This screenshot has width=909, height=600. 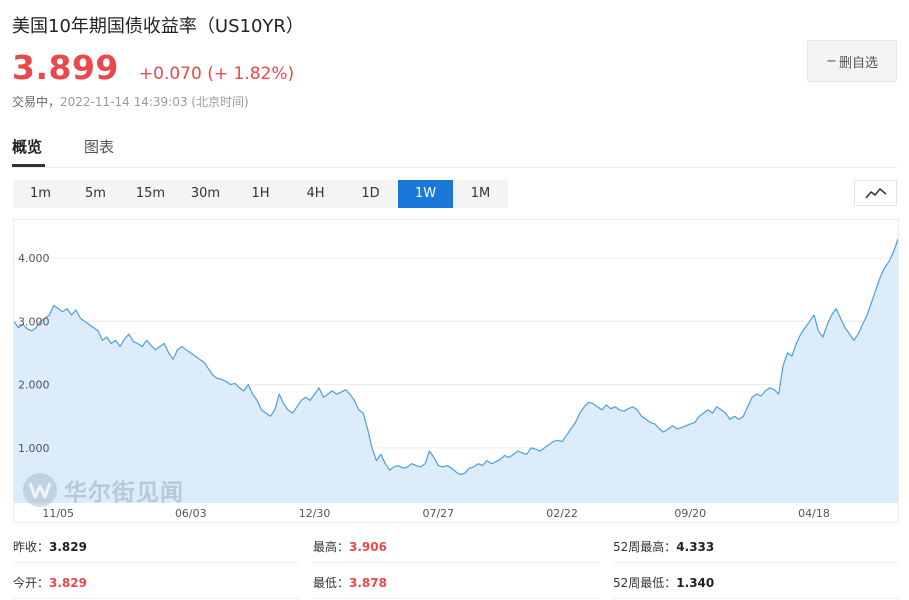 What do you see at coordinates (425, 194) in the screenshot?
I see `period-1w: 1W` at bounding box center [425, 194].